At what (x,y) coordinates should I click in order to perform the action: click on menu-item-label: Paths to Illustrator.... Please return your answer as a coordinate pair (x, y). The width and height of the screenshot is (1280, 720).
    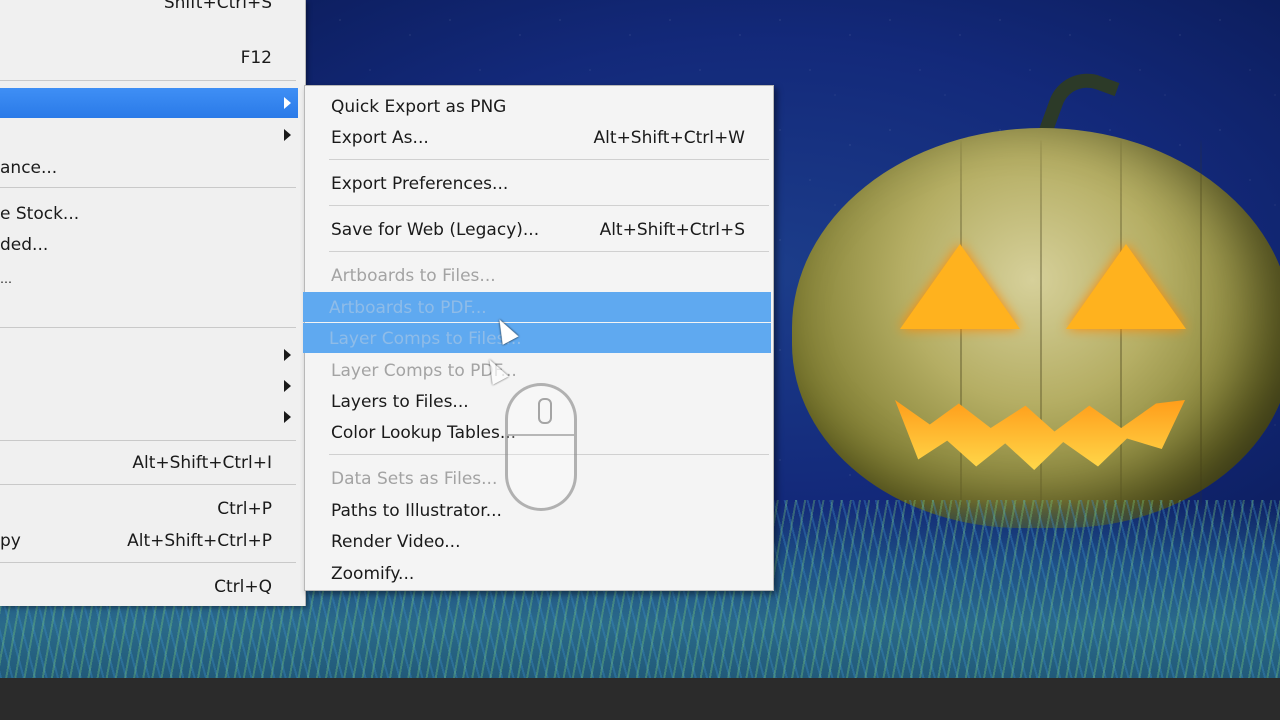
    Looking at the image, I should click on (416, 511).